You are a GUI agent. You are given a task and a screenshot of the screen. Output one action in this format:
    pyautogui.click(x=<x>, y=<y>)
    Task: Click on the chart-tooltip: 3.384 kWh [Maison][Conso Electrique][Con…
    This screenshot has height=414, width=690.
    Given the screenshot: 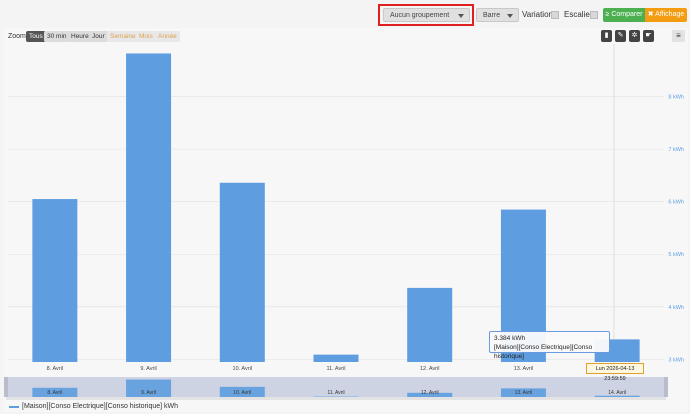 What is the action you would take?
    pyautogui.click(x=549, y=345)
    